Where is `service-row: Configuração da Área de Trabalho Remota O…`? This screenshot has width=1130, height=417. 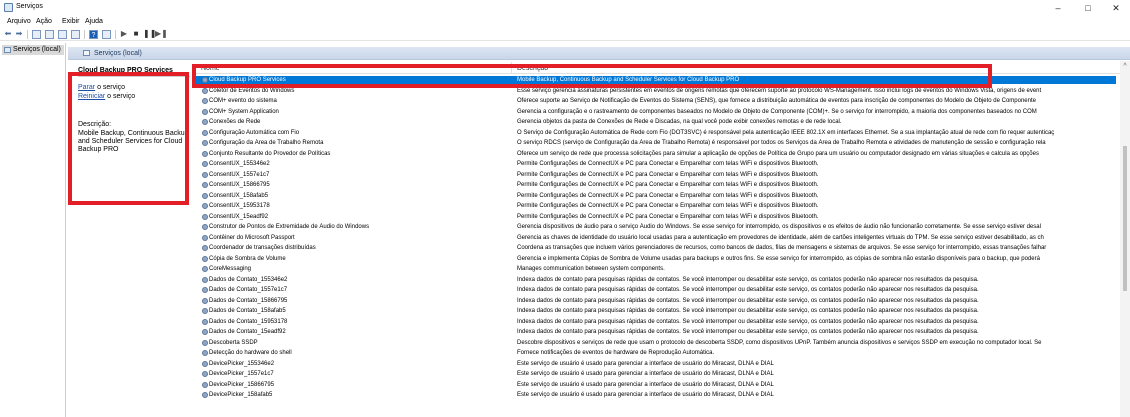 service-row: Configuração da Área de Trabalho Remota O… is located at coordinates (655, 143).